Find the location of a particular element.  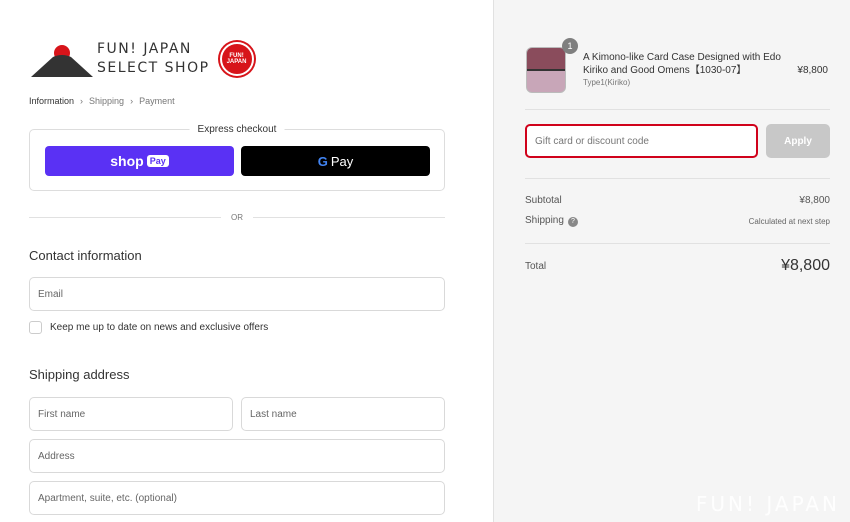

apartment-field: Apartment, suite, etc. (optional) is located at coordinates (237, 498).